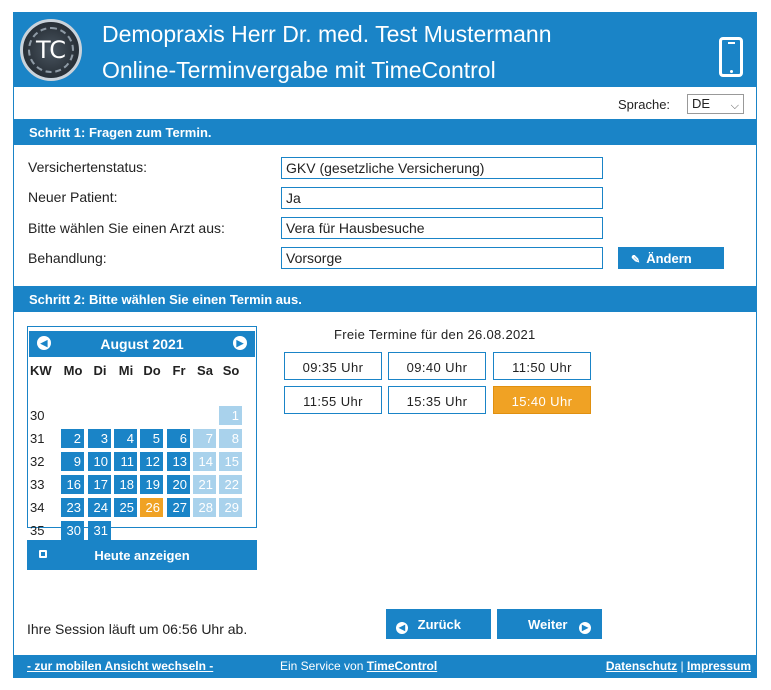 Image resolution: width=771 pixels, height=690 pixels. What do you see at coordinates (636, 260) in the screenshot?
I see `pencil-icon: ✎` at bounding box center [636, 260].